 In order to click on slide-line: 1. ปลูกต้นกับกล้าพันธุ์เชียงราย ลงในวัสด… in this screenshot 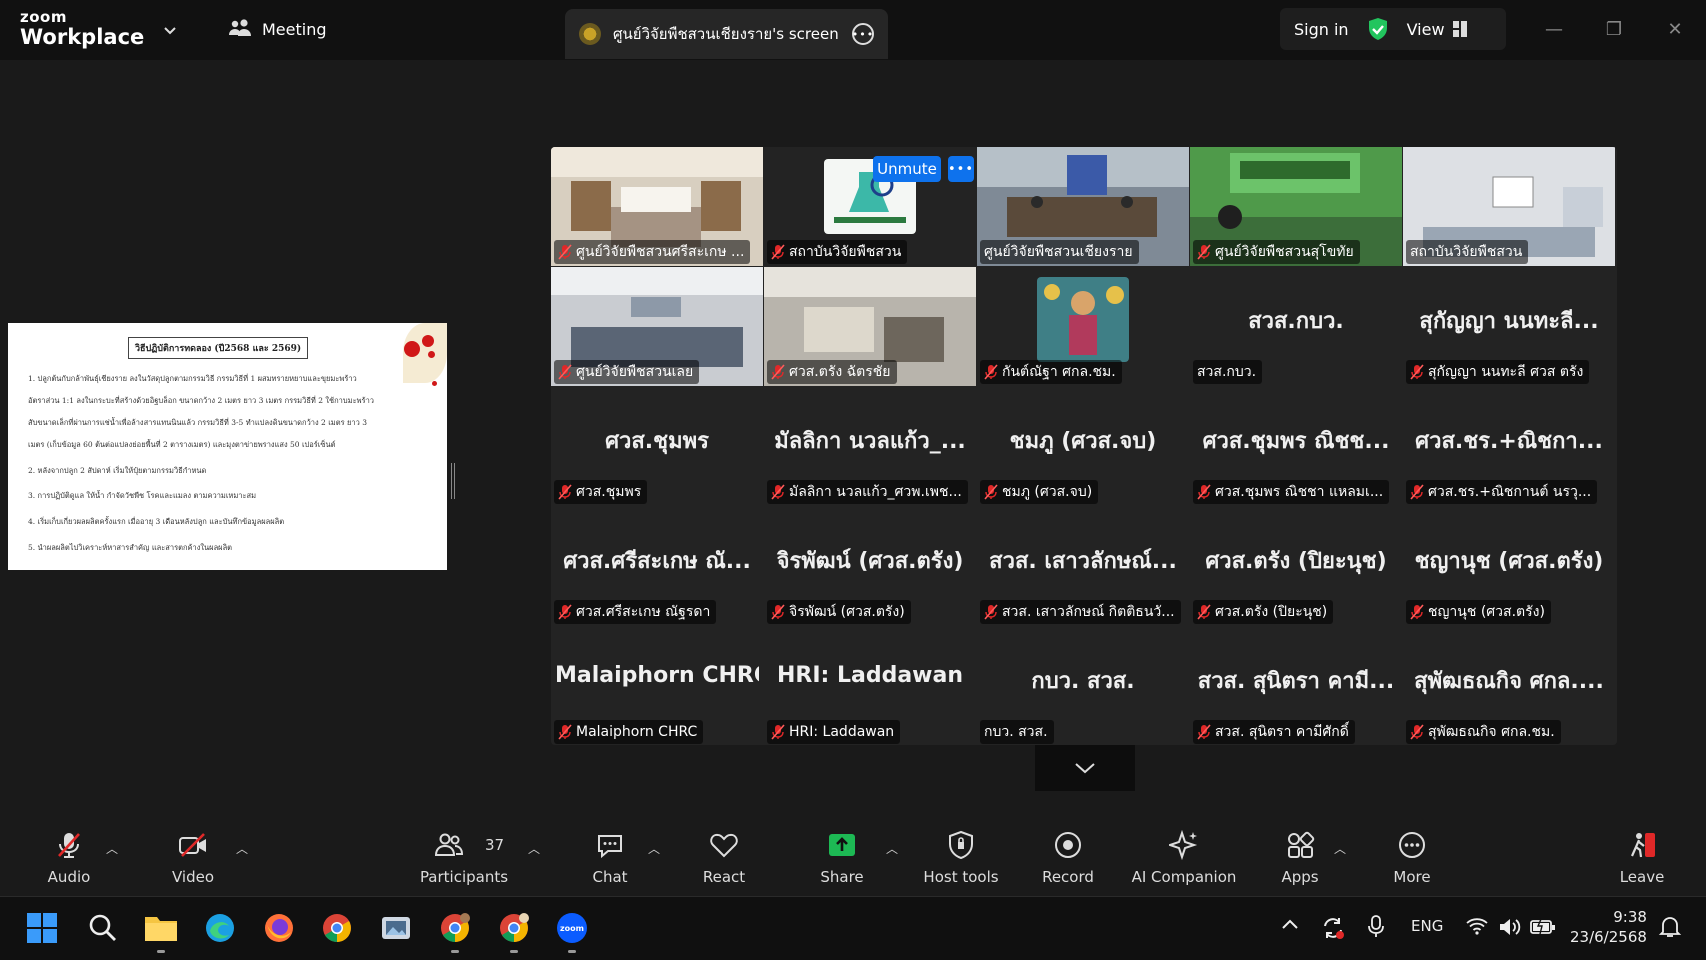, I will do `click(192, 378)`.